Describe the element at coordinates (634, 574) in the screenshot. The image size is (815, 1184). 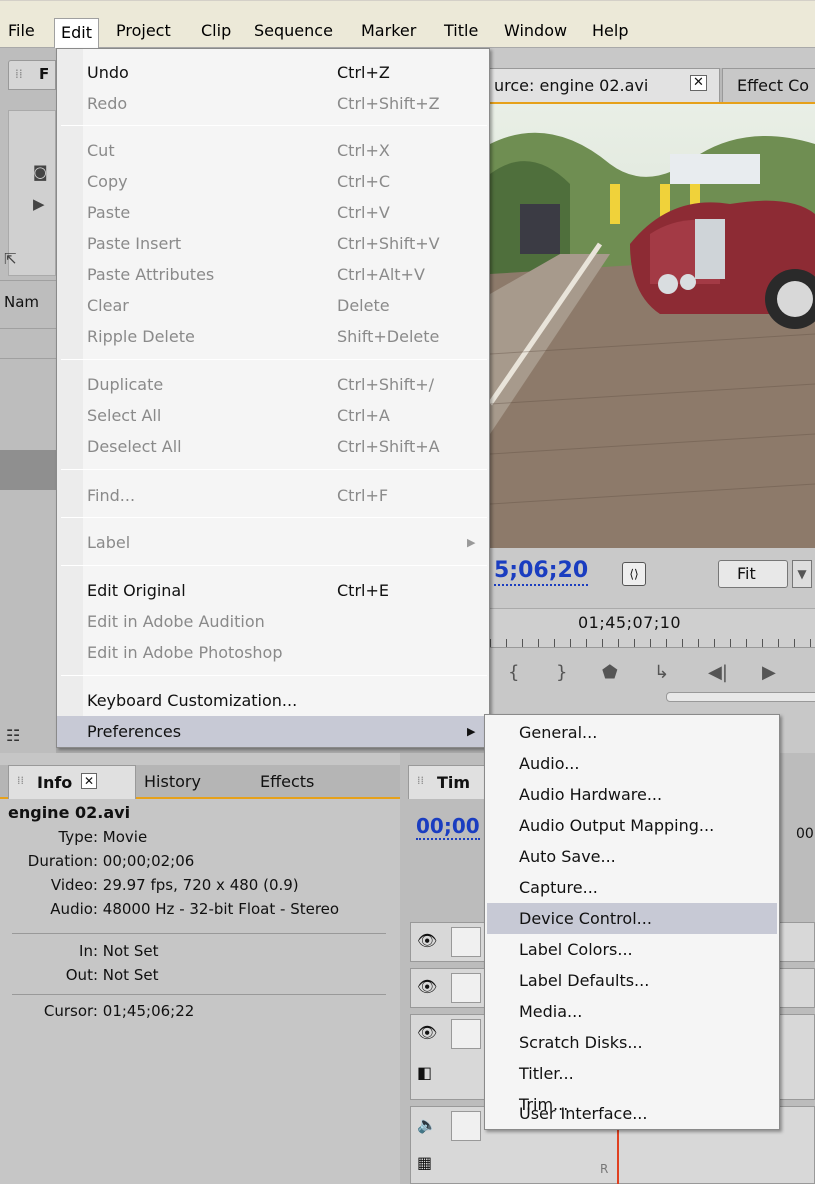
I see `safe-margin-icon: ⟨⟩` at that location.